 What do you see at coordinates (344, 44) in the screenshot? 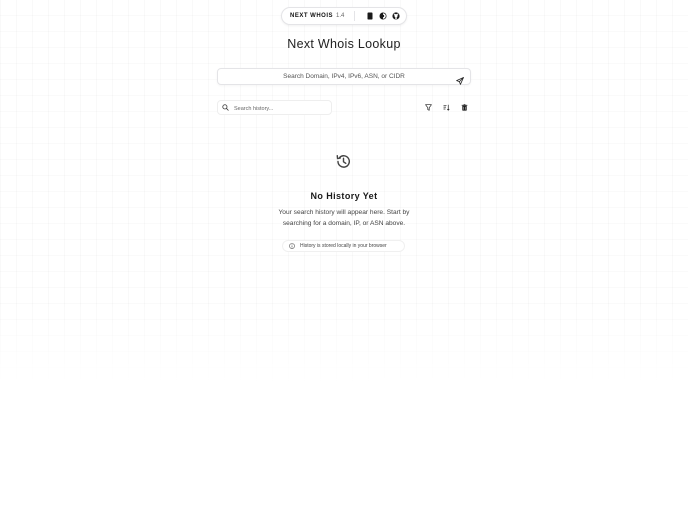
I see `page-title: Next Whois Lookup` at bounding box center [344, 44].